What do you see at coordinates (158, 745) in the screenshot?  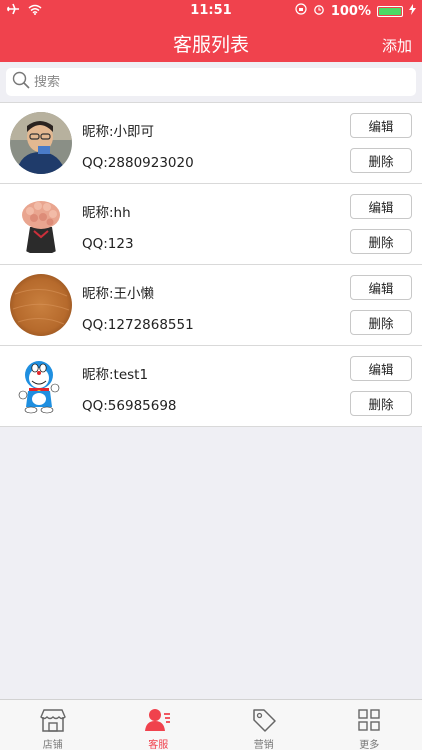 I see `tab-label: 客服` at bounding box center [158, 745].